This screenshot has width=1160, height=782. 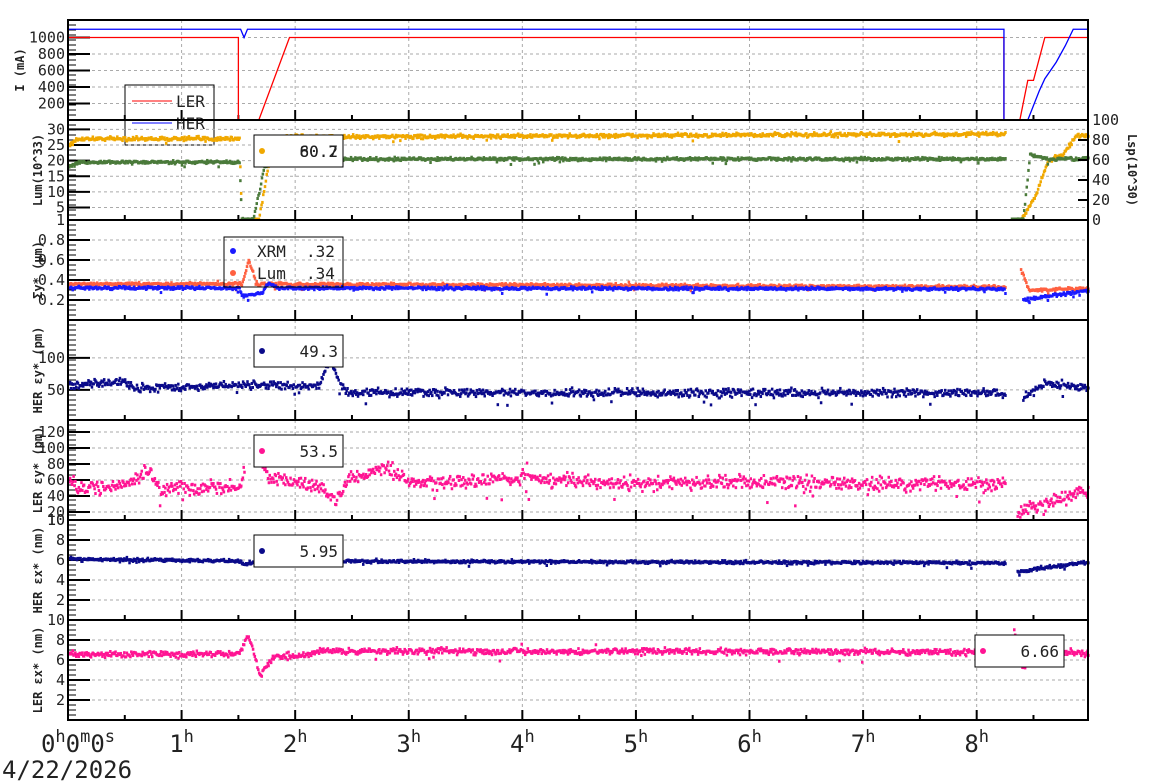 What do you see at coordinates (38, 170) in the screenshot?
I see `y-axis-label: Lum(10^33)` at bounding box center [38, 170].